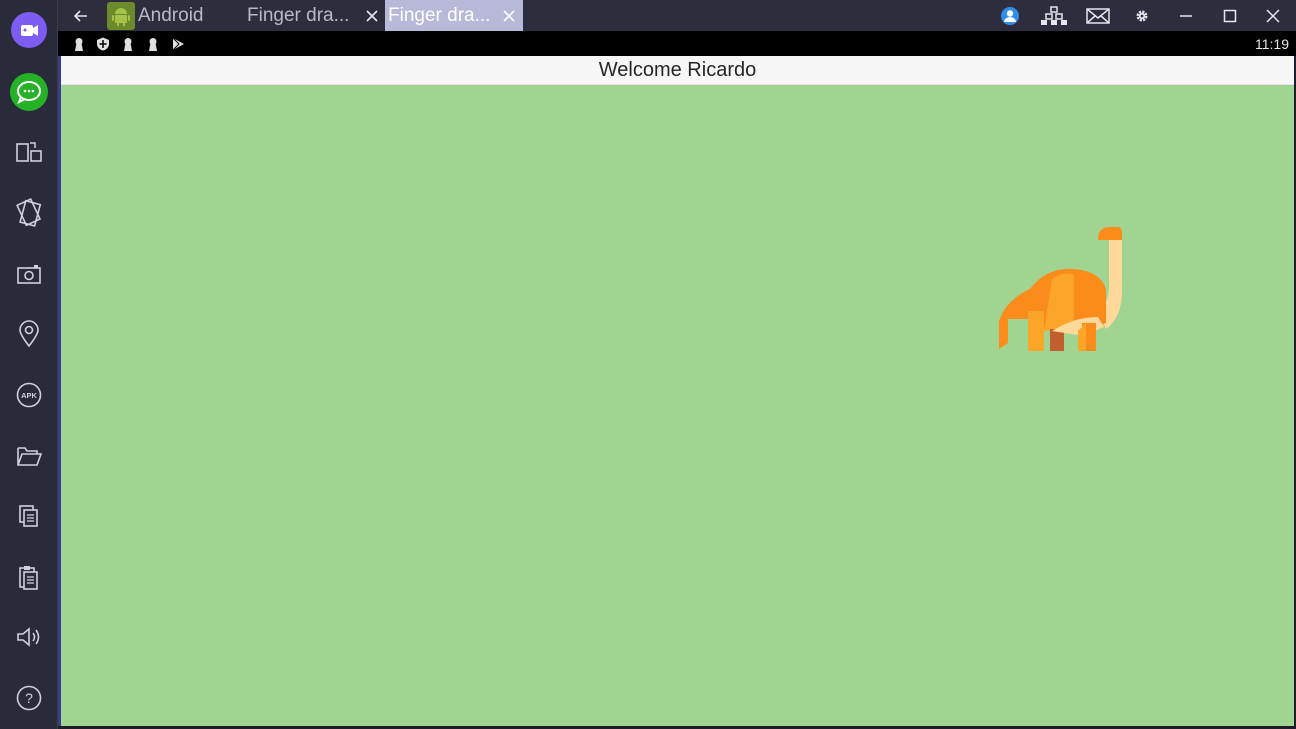  I want to click on screen-rotate-icon, so click(29, 152).